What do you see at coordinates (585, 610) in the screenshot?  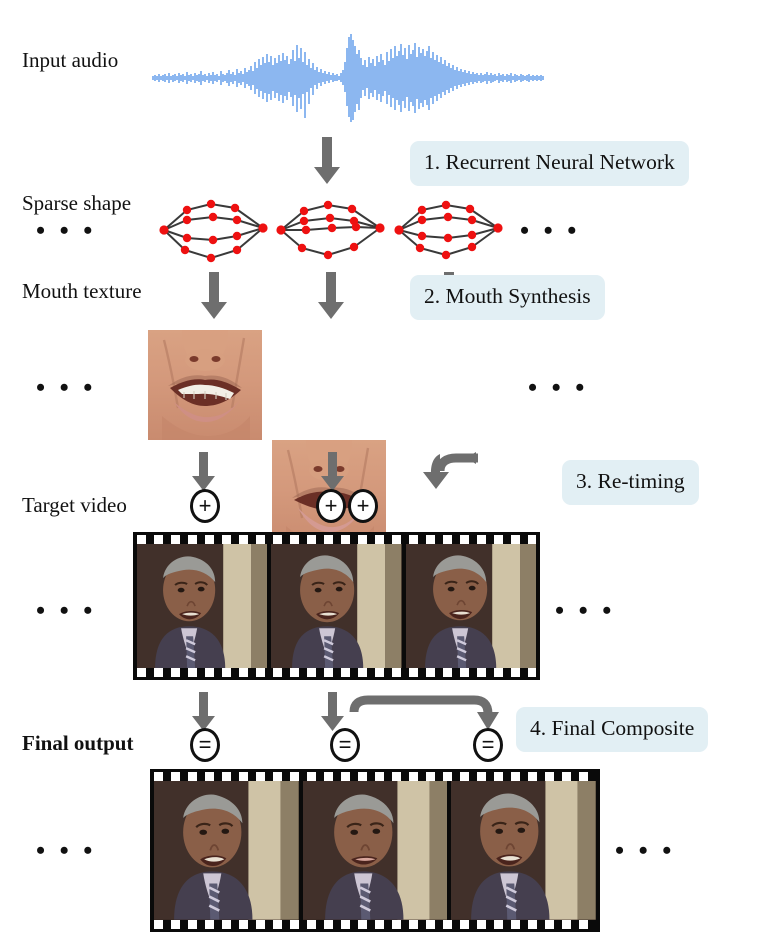 I see `ellipsis-right-target: • • •` at bounding box center [585, 610].